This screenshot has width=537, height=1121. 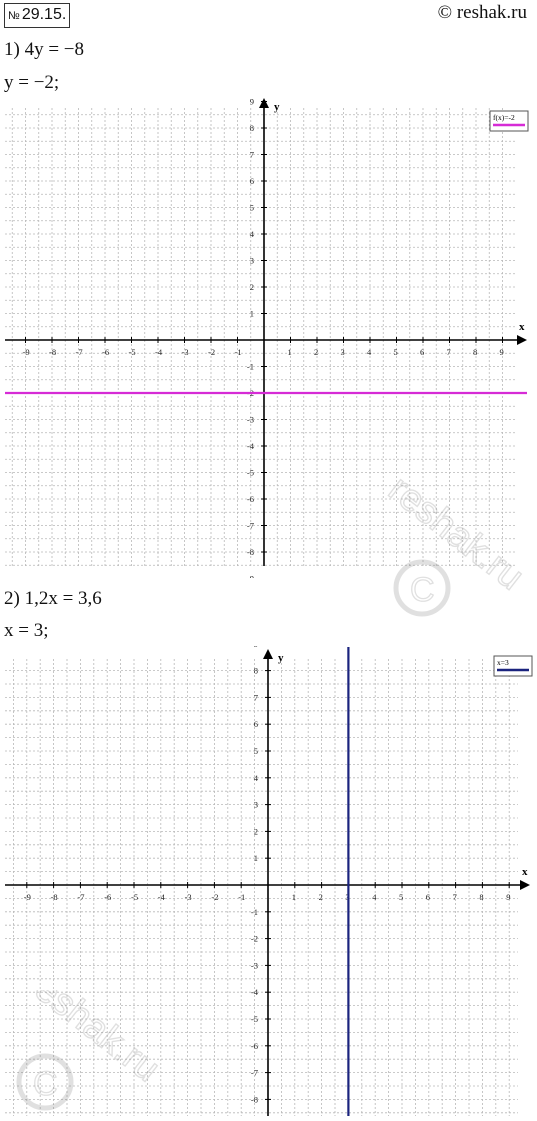 I want to click on part1-equation: 1) 4y = −8, so click(x=44, y=49).